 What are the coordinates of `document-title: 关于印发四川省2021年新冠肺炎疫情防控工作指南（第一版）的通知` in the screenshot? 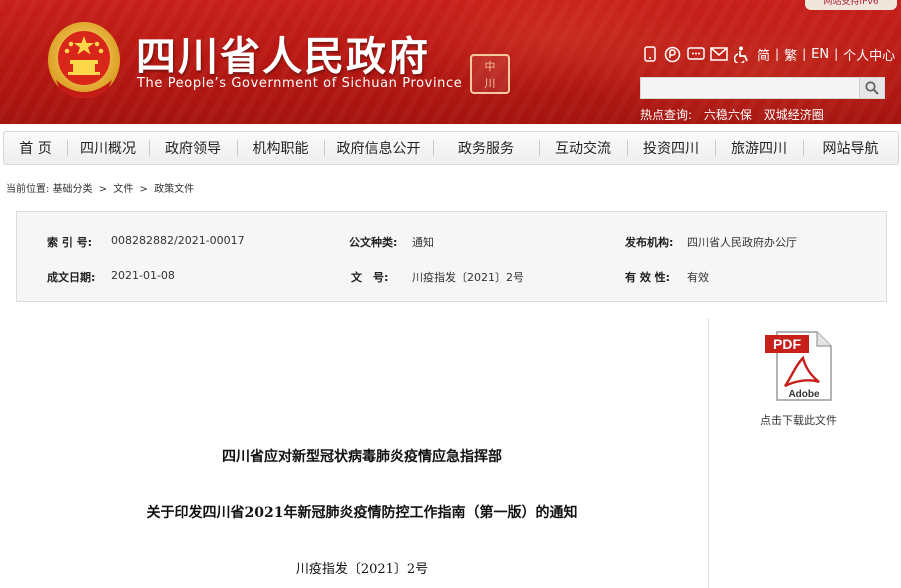 It's located at (362, 513).